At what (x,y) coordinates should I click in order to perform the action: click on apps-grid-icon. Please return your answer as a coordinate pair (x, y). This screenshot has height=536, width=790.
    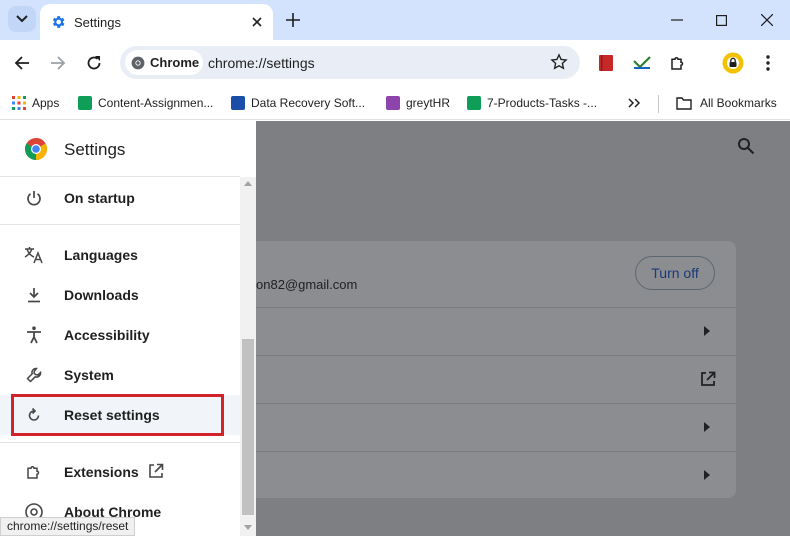
    Looking at the image, I should click on (19, 103).